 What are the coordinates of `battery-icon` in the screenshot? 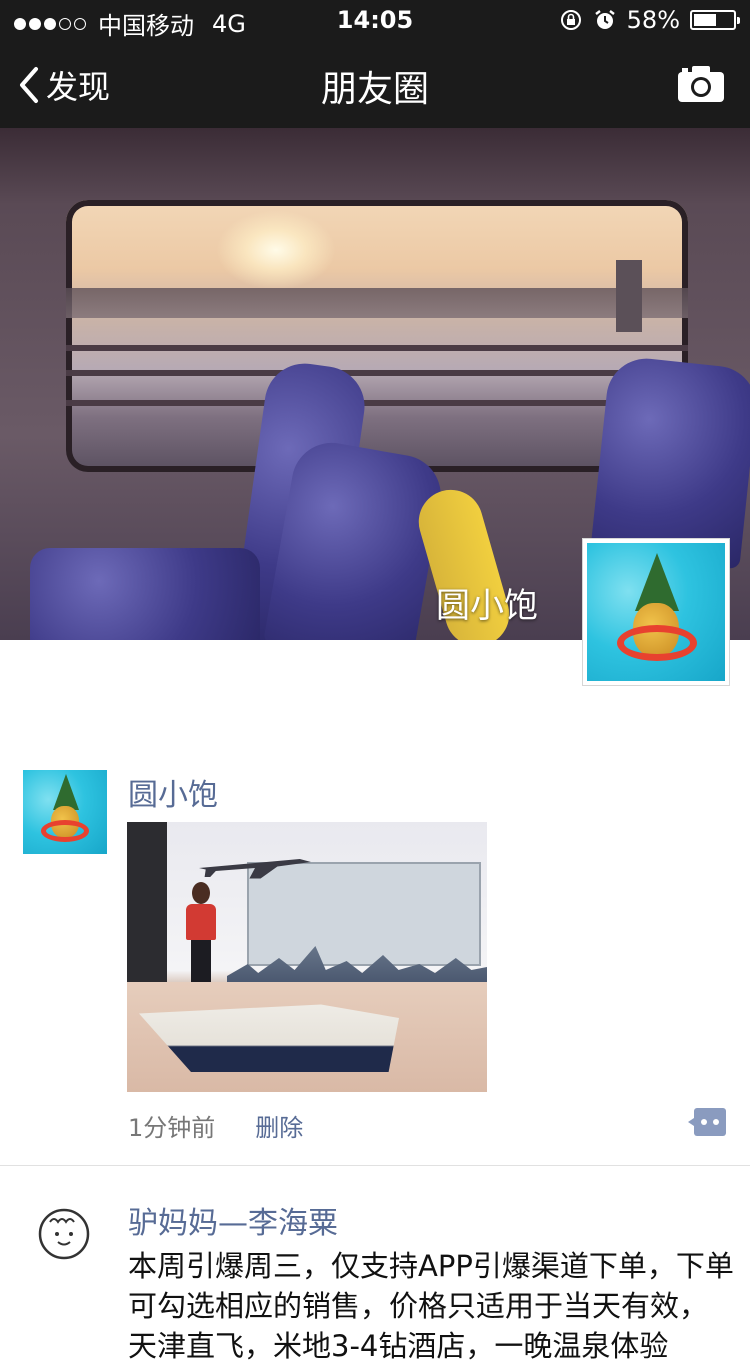 It's located at (715, 20).